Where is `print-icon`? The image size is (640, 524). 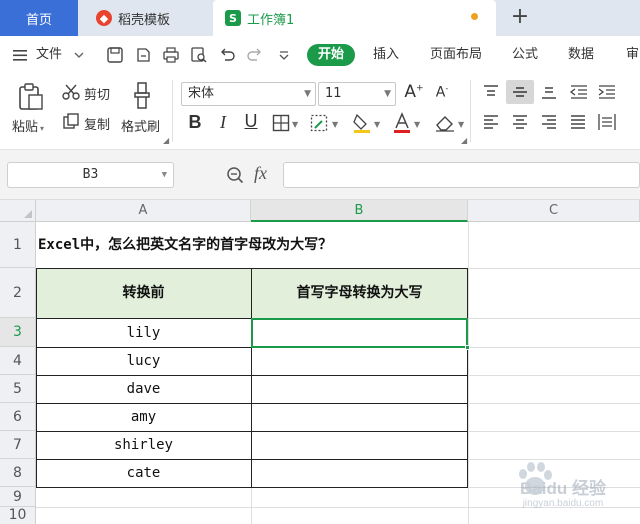
print-icon is located at coordinates (171, 55).